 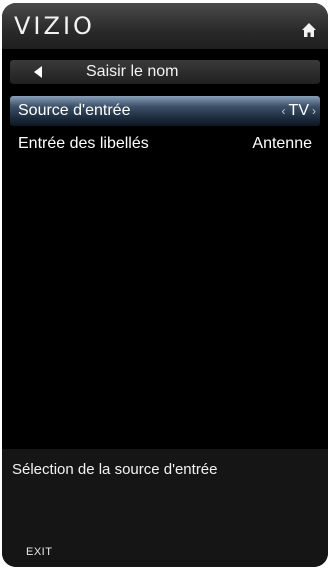 I want to click on nav-title: Saisir le nom, so click(x=132, y=71).